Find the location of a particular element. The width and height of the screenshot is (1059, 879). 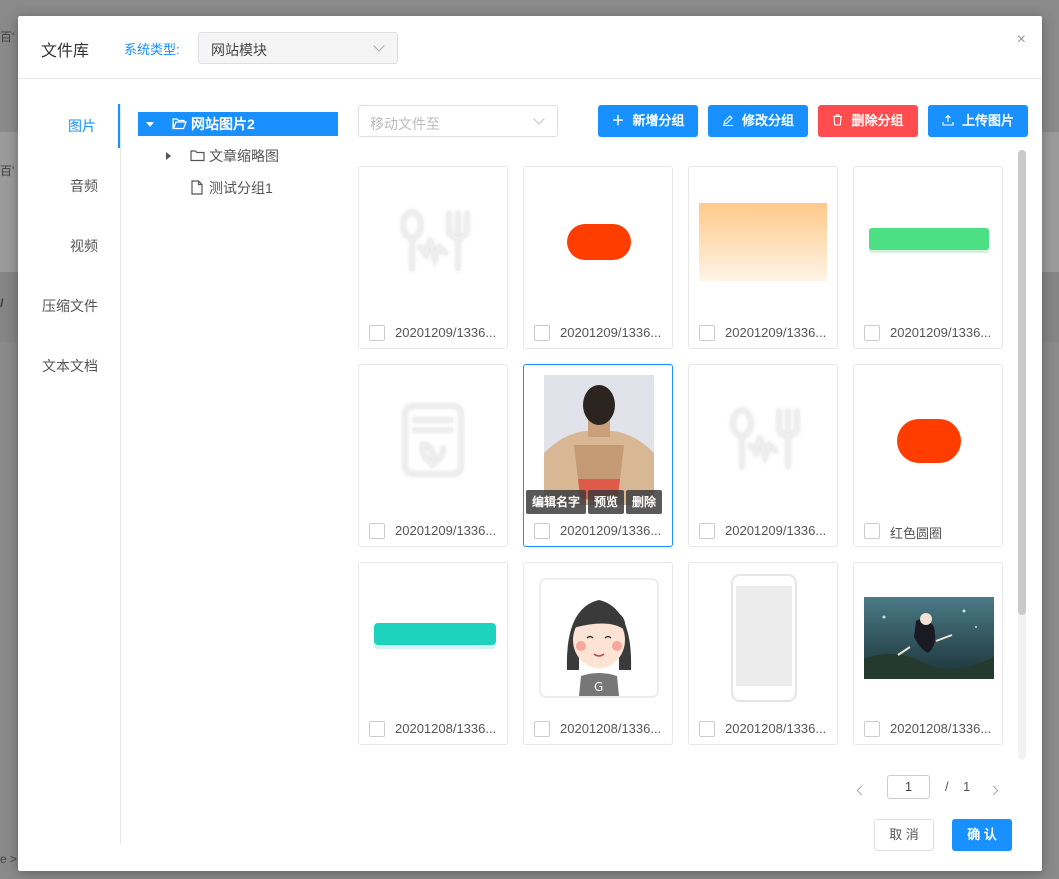

girl-avatar-illustration: G is located at coordinates (599, 638).